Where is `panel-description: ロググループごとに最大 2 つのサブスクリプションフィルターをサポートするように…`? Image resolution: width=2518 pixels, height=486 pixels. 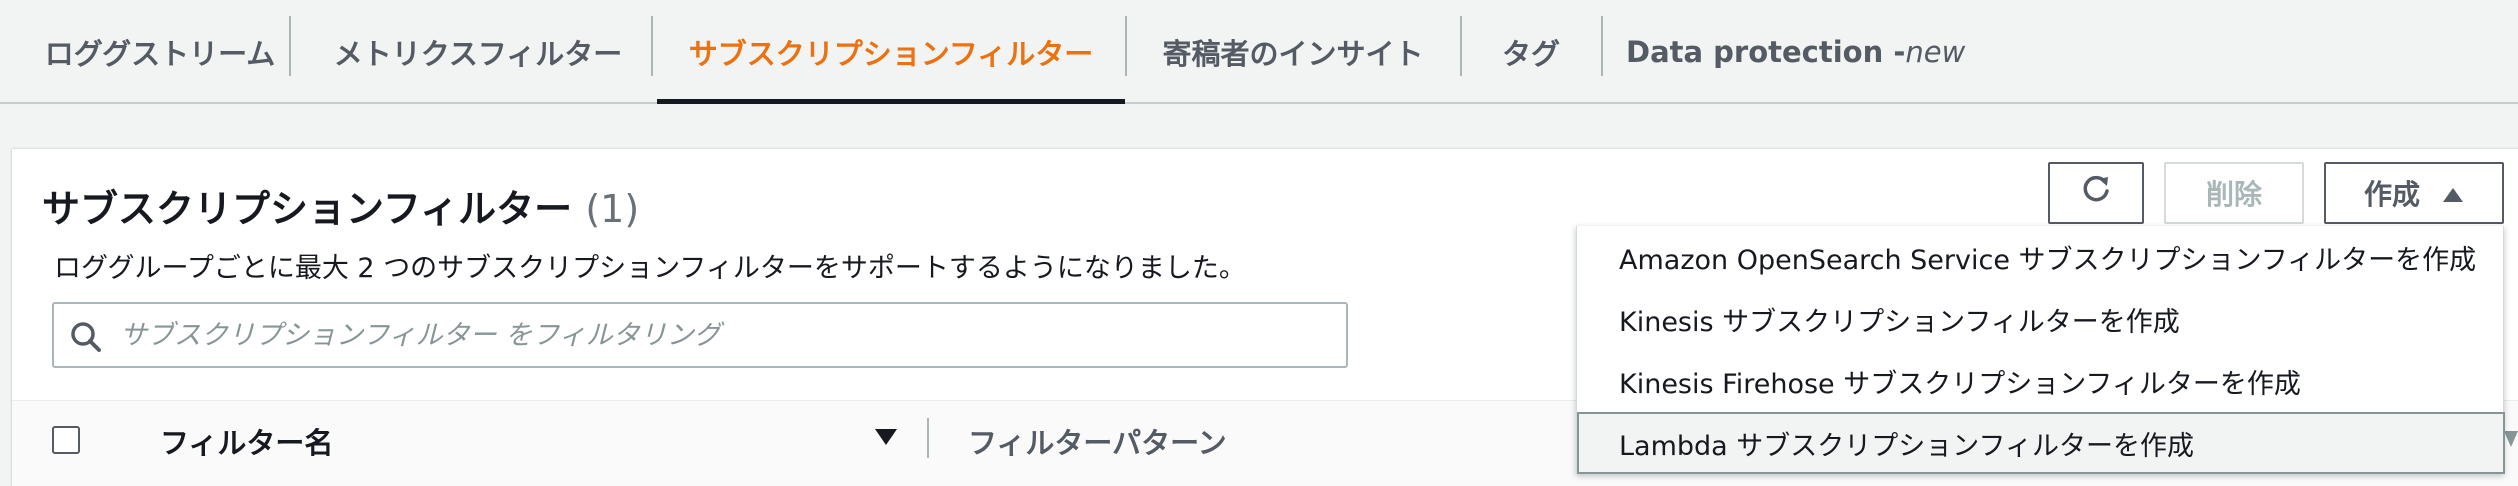 panel-description: ロググループごとに最大 2 つのサブスクリプションフィルターをサポートするように… is located at coordinates (650, 268).